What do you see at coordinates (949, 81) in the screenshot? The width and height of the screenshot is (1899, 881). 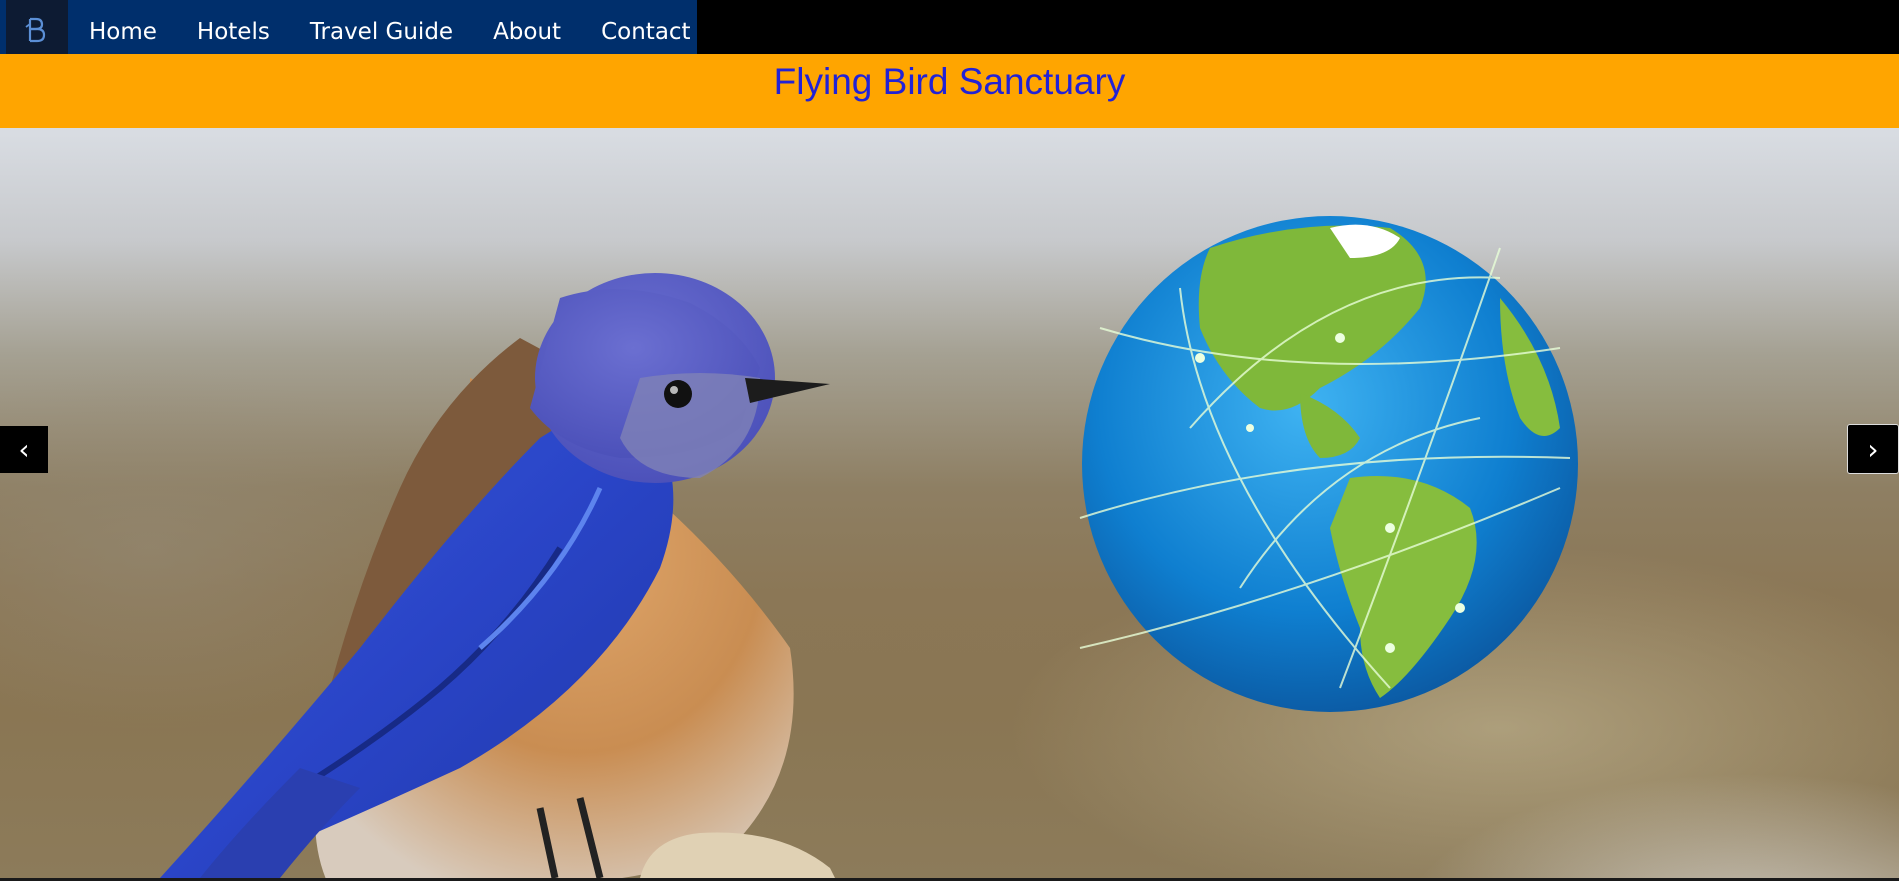 I see `page-title: Flying Bird Sanctuary` at bounding box center [949, 81].